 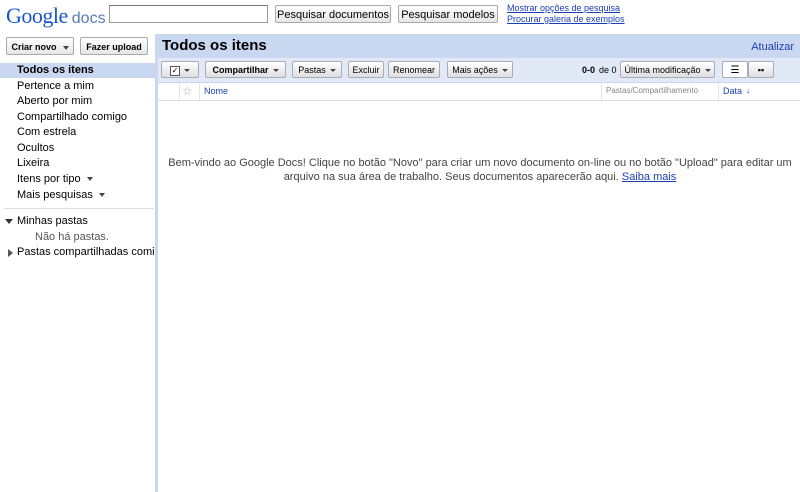 I want to click on item-count-total: de 0, so click(x=608, y=70).